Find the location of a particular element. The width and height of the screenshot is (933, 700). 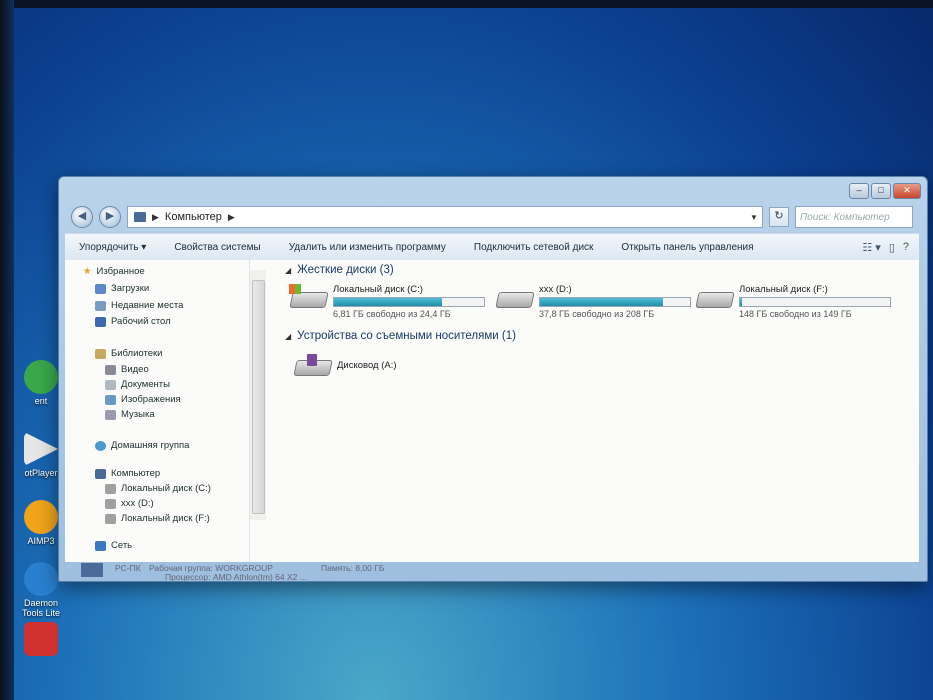

window-controls: – □ ✕ is located at coordinates (885, 191).